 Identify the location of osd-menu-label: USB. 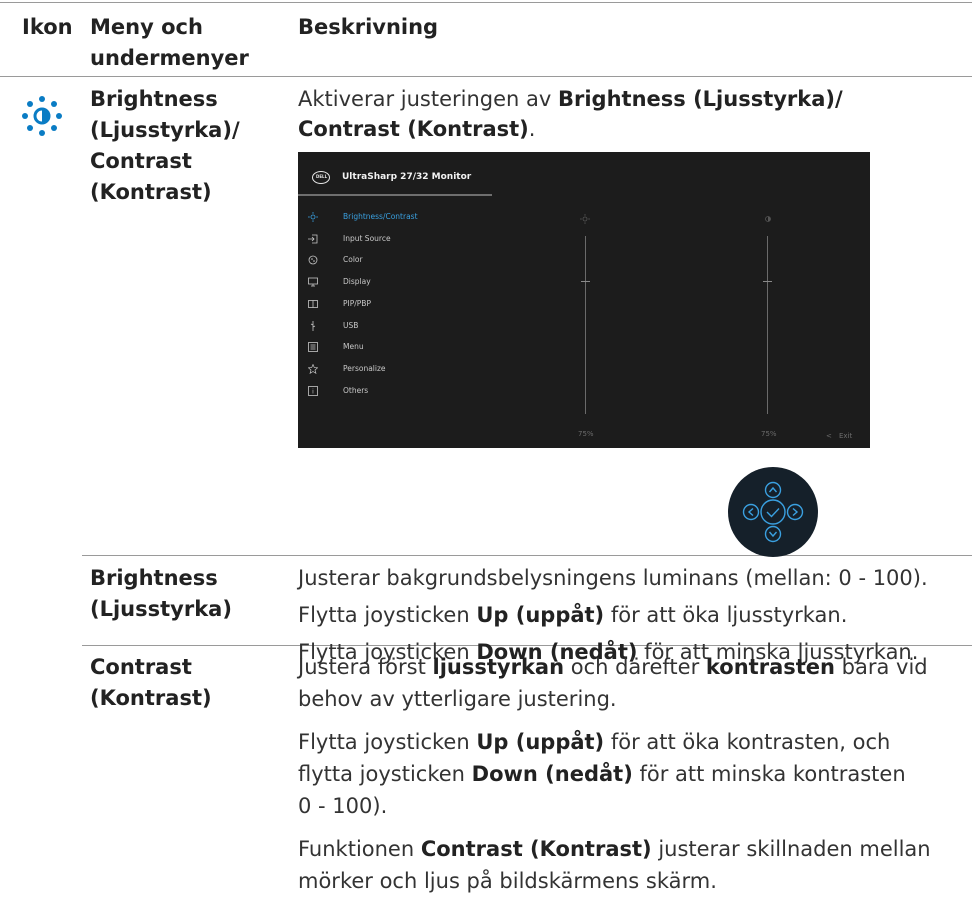
(351, 325).